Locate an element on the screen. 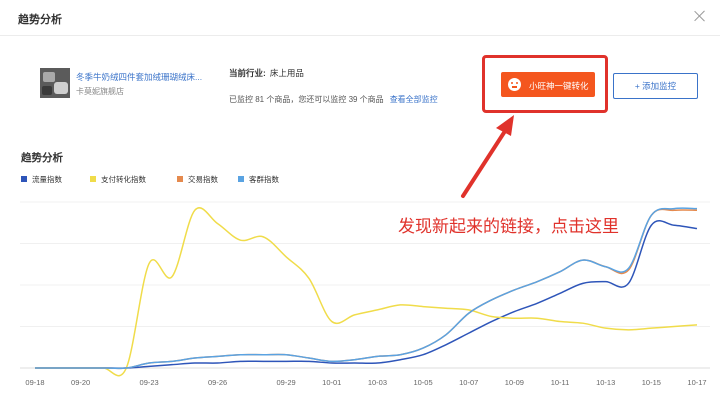 The width and height of the screenshot is (720, 404). annotation-arrow is located at coordinates (487, 156).